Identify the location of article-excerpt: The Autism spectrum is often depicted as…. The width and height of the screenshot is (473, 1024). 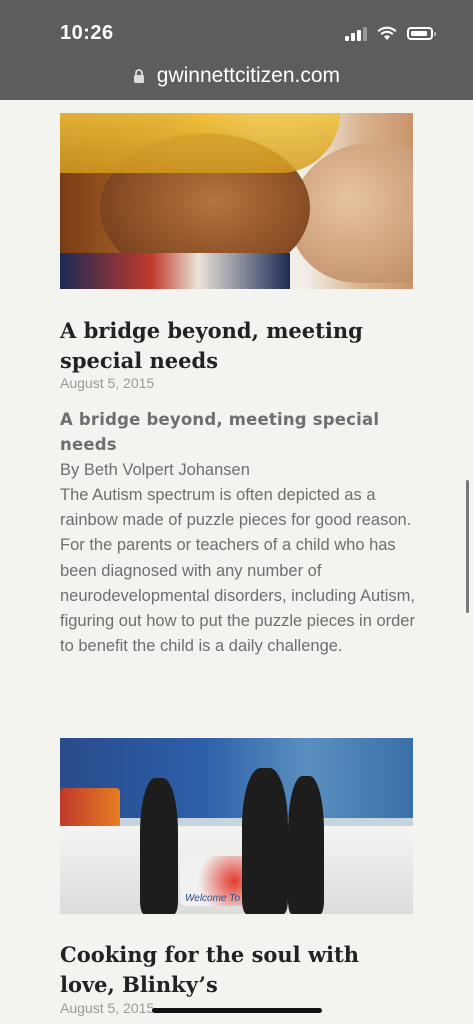
(237, 571).